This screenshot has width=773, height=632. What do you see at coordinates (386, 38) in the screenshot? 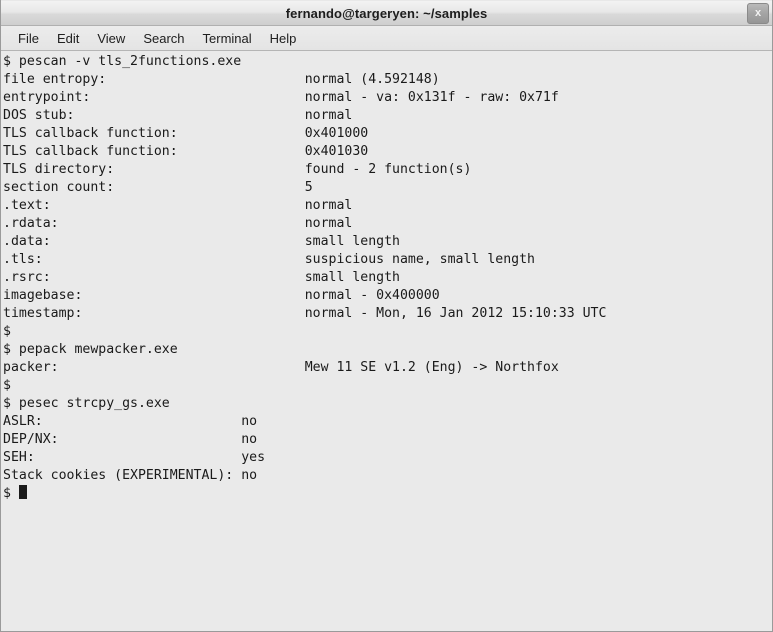
I see `menu-bar: File Edit View Search Terminal Help` at bounding box center [386, 38].